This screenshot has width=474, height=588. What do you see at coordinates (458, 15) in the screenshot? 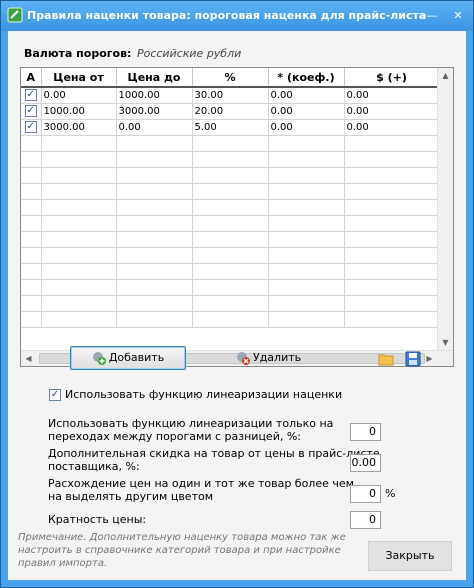
I see `close-window-button: ✕` at bounding box center [458, 15].